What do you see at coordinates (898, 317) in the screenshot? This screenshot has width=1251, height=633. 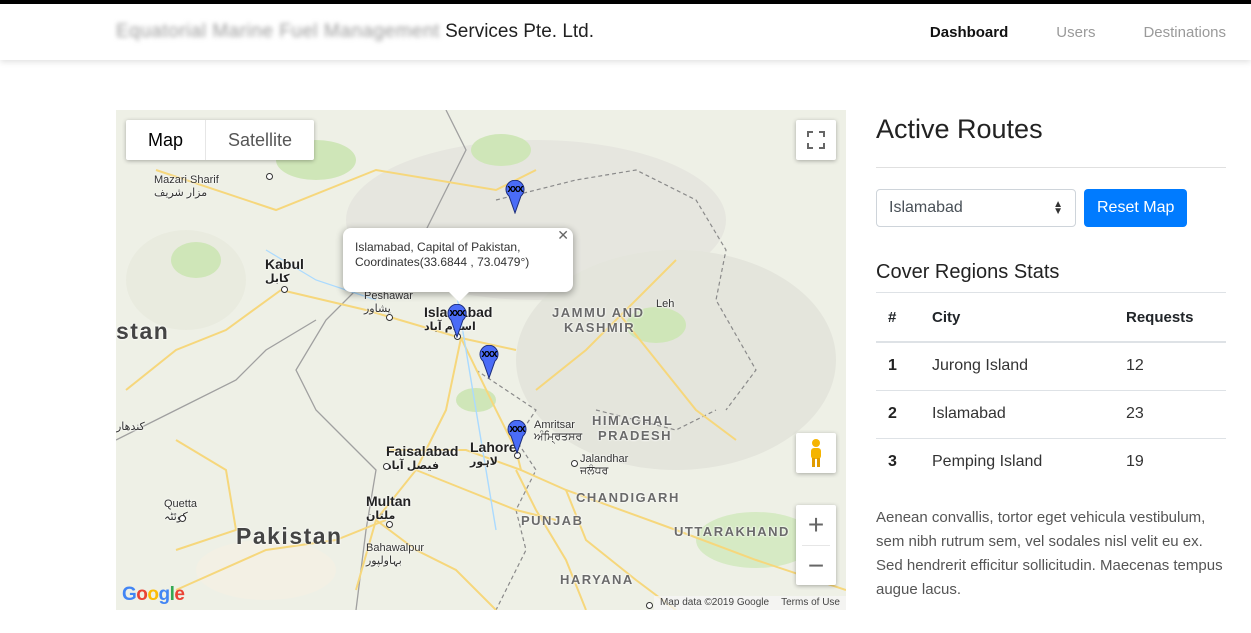 I see `table-header: #` at bounding box center [898, 317].